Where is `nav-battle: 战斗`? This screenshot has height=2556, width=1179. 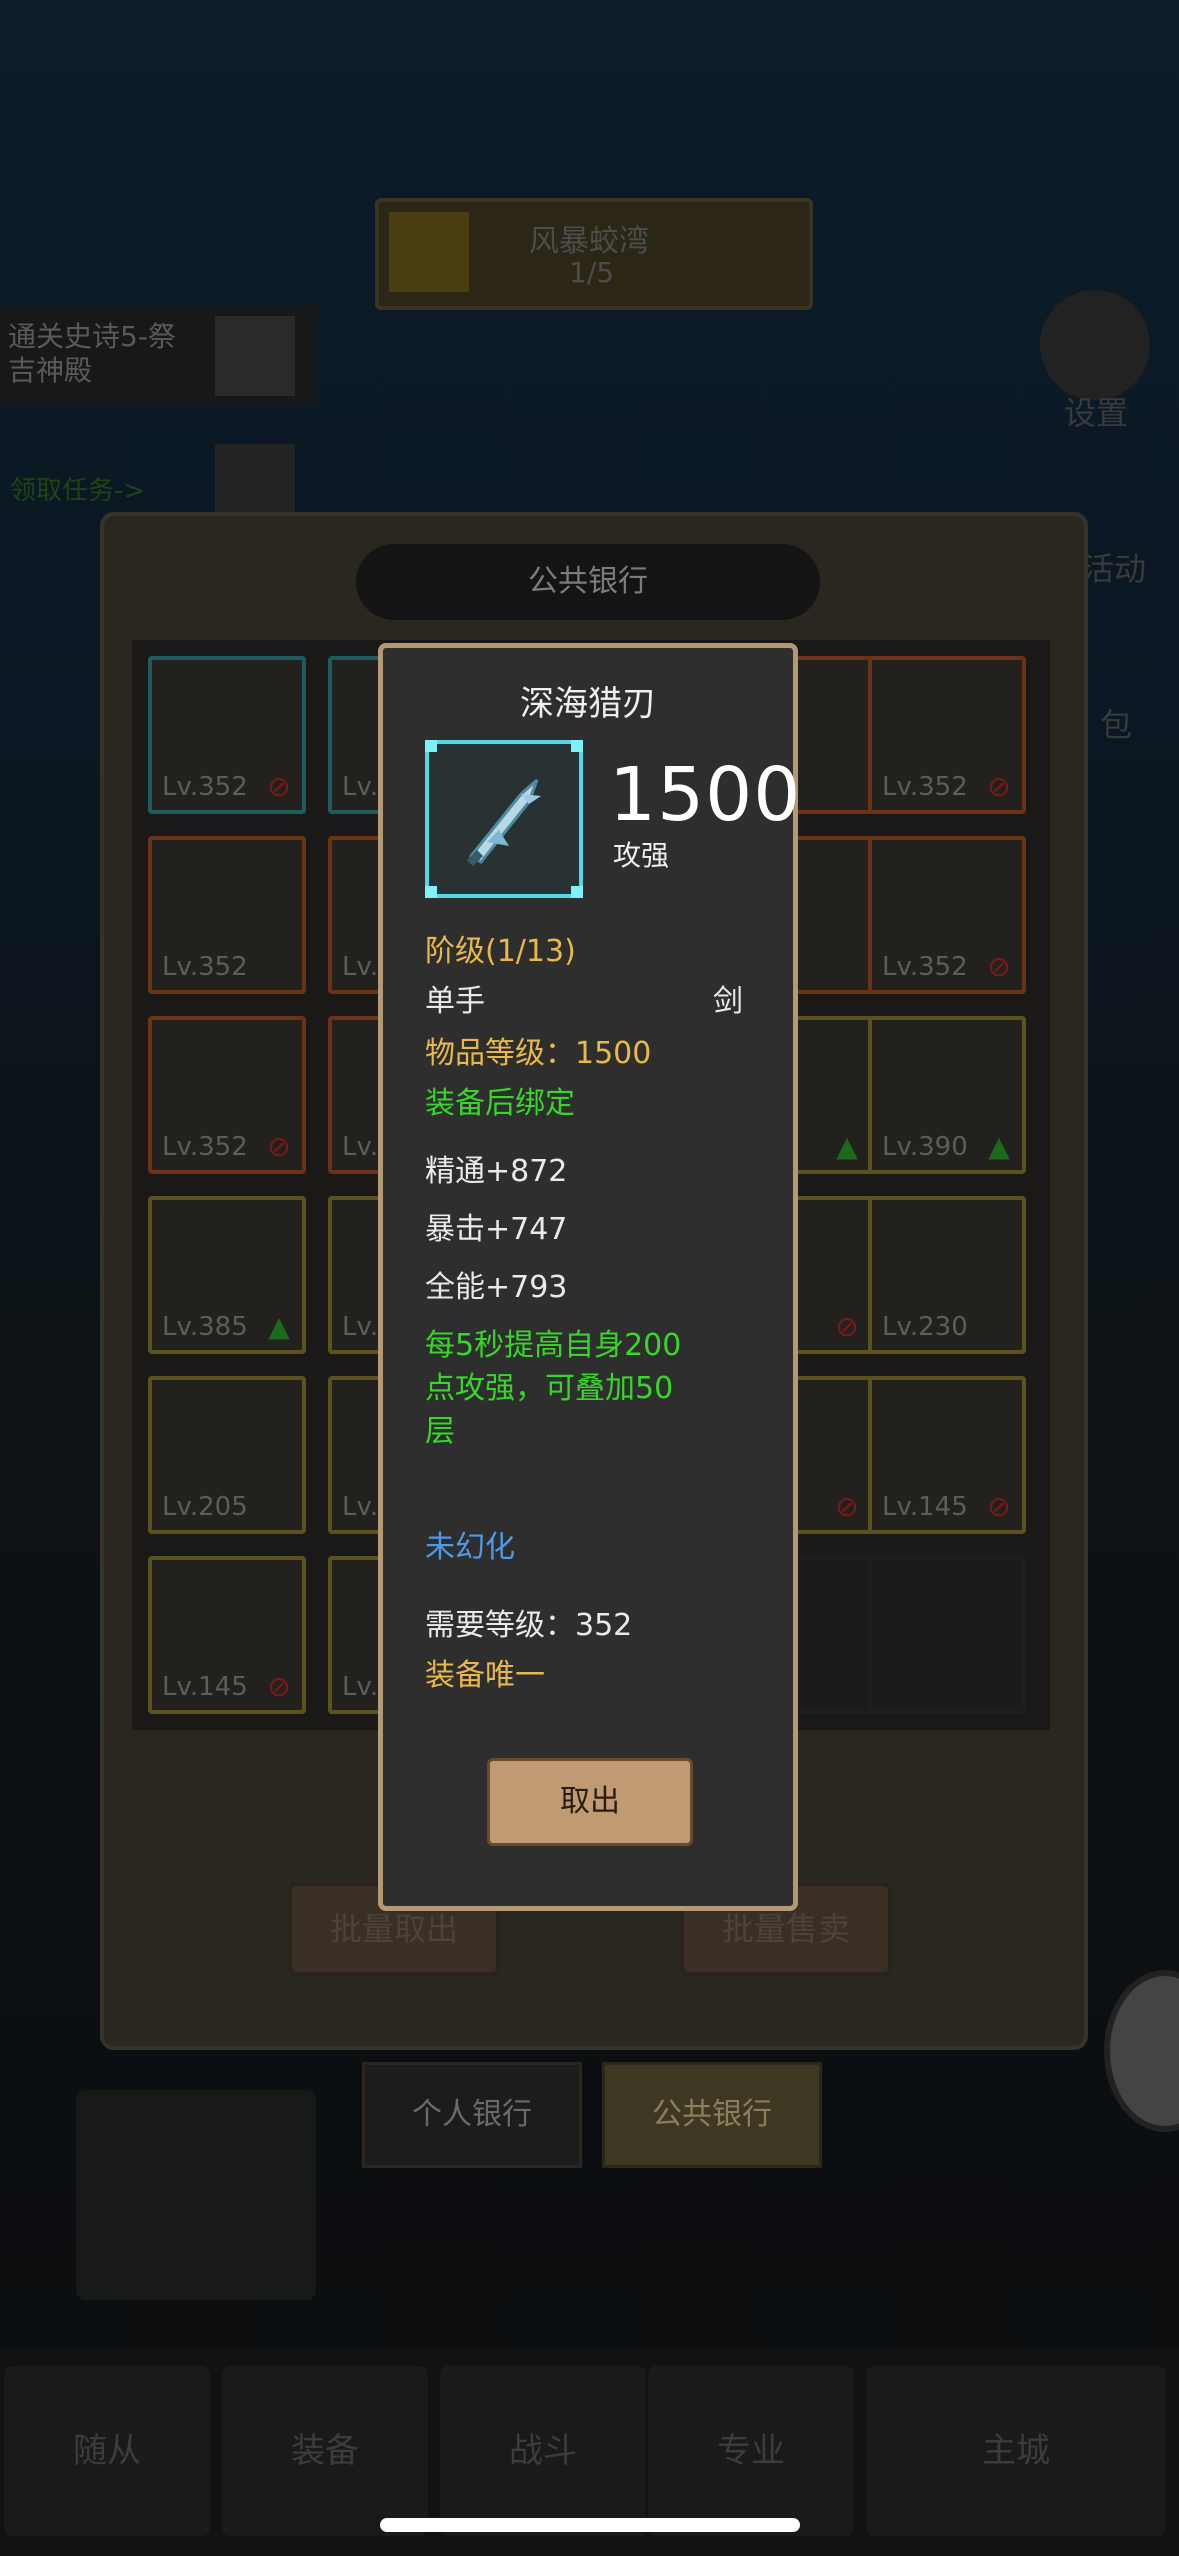 nav-battle: 战斗 is located at coordinates (543, 2451).